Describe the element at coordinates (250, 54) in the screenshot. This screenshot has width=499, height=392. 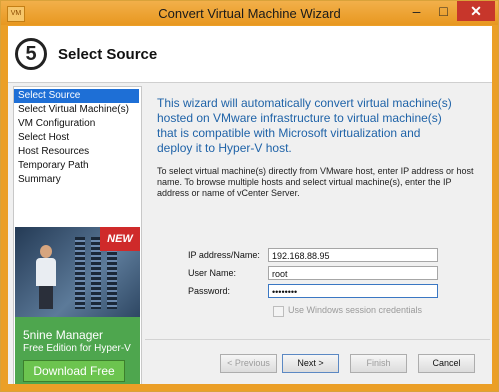
I see `wizard-header: 5 Select Source` at that location.